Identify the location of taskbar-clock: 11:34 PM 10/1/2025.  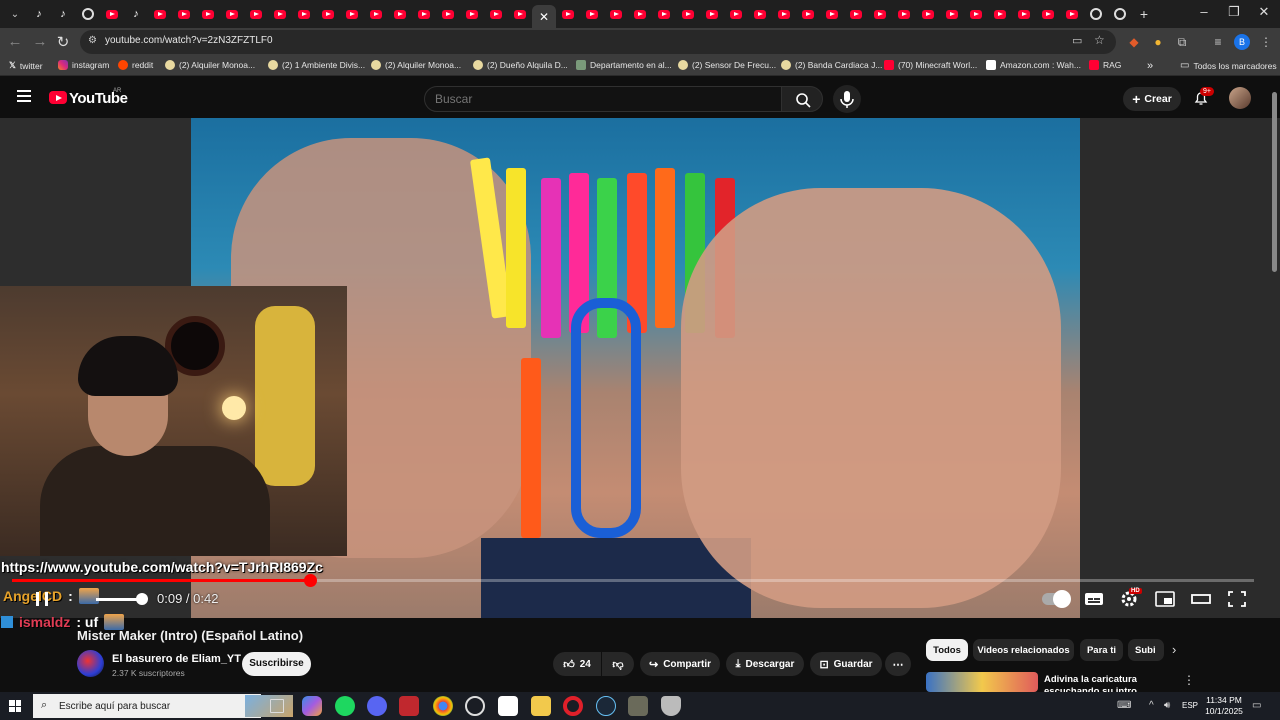
(1224, 706).